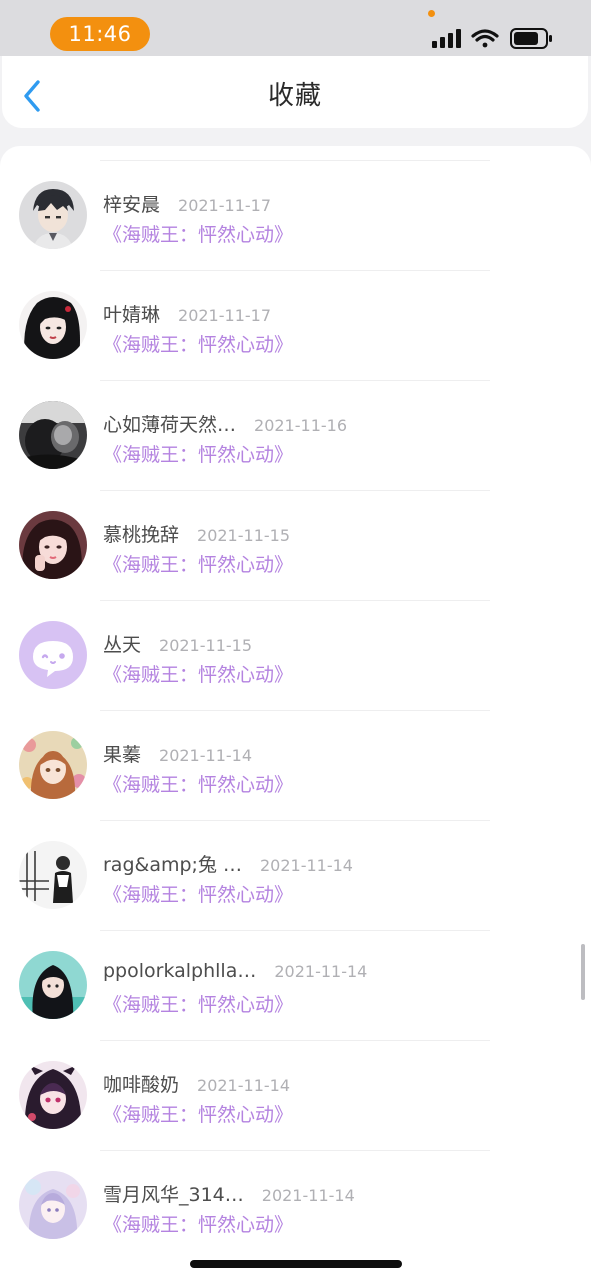 Image resolution: width=591 pixels, height=1280 pixels. I want to click on user-name: ppolorkalphlla… 2021-11-14, so click(235, 971).